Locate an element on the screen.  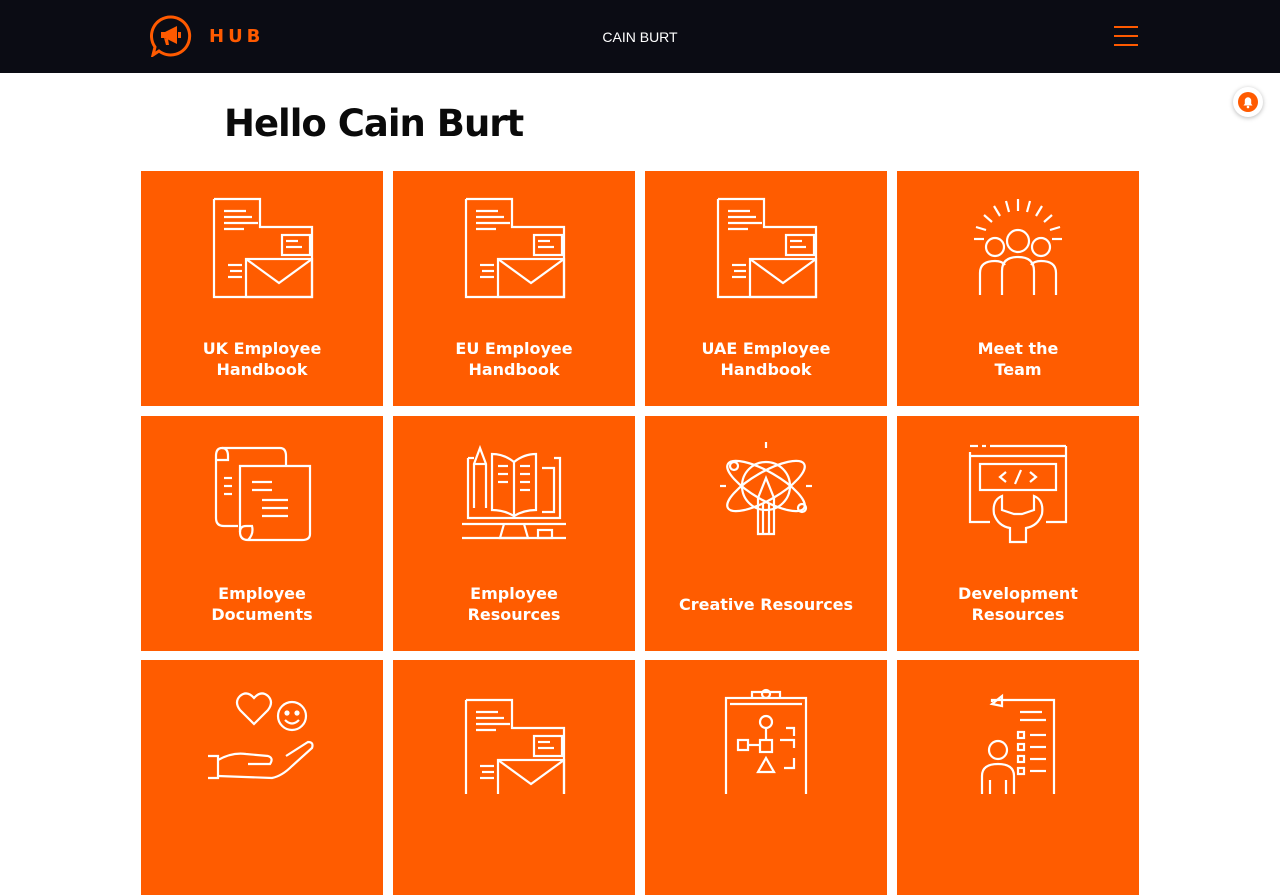
tile-label: Development Resources is located at coordinates (1018, 604).